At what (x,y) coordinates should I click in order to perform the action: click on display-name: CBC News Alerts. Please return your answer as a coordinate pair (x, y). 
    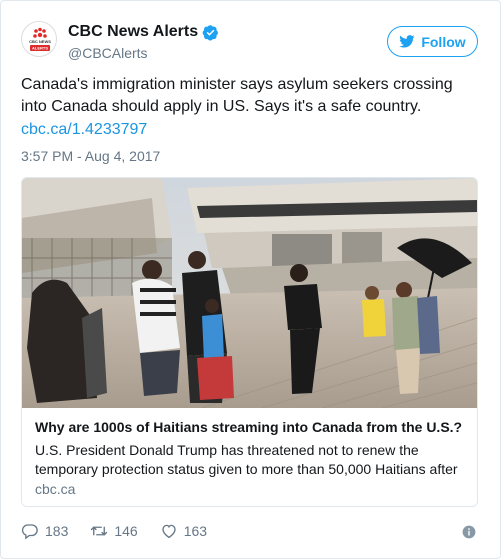
    Looking at the image, I should click on (133, 32).